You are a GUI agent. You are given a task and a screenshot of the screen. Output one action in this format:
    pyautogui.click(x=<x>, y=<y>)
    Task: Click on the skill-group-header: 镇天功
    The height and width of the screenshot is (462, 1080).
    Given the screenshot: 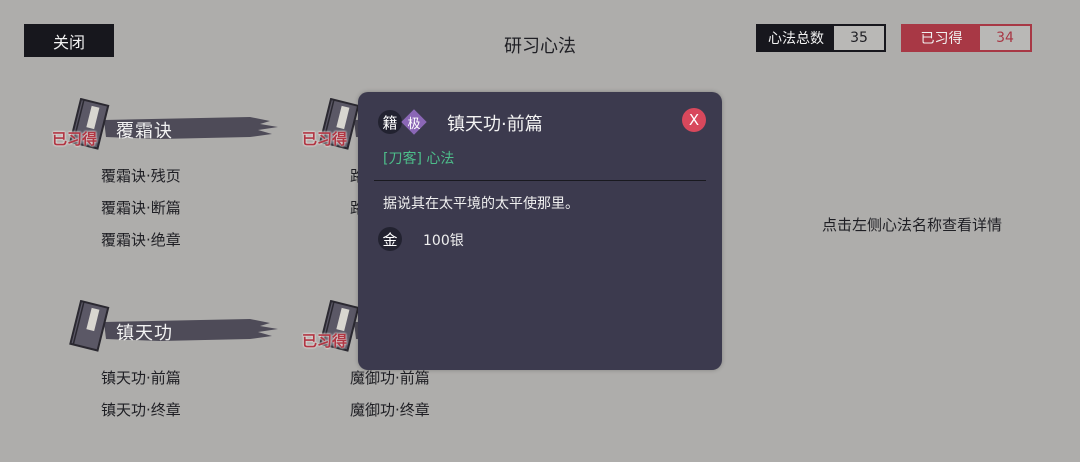 What is the action you would take?
    pyautogui.click(x=164, y=330)
    